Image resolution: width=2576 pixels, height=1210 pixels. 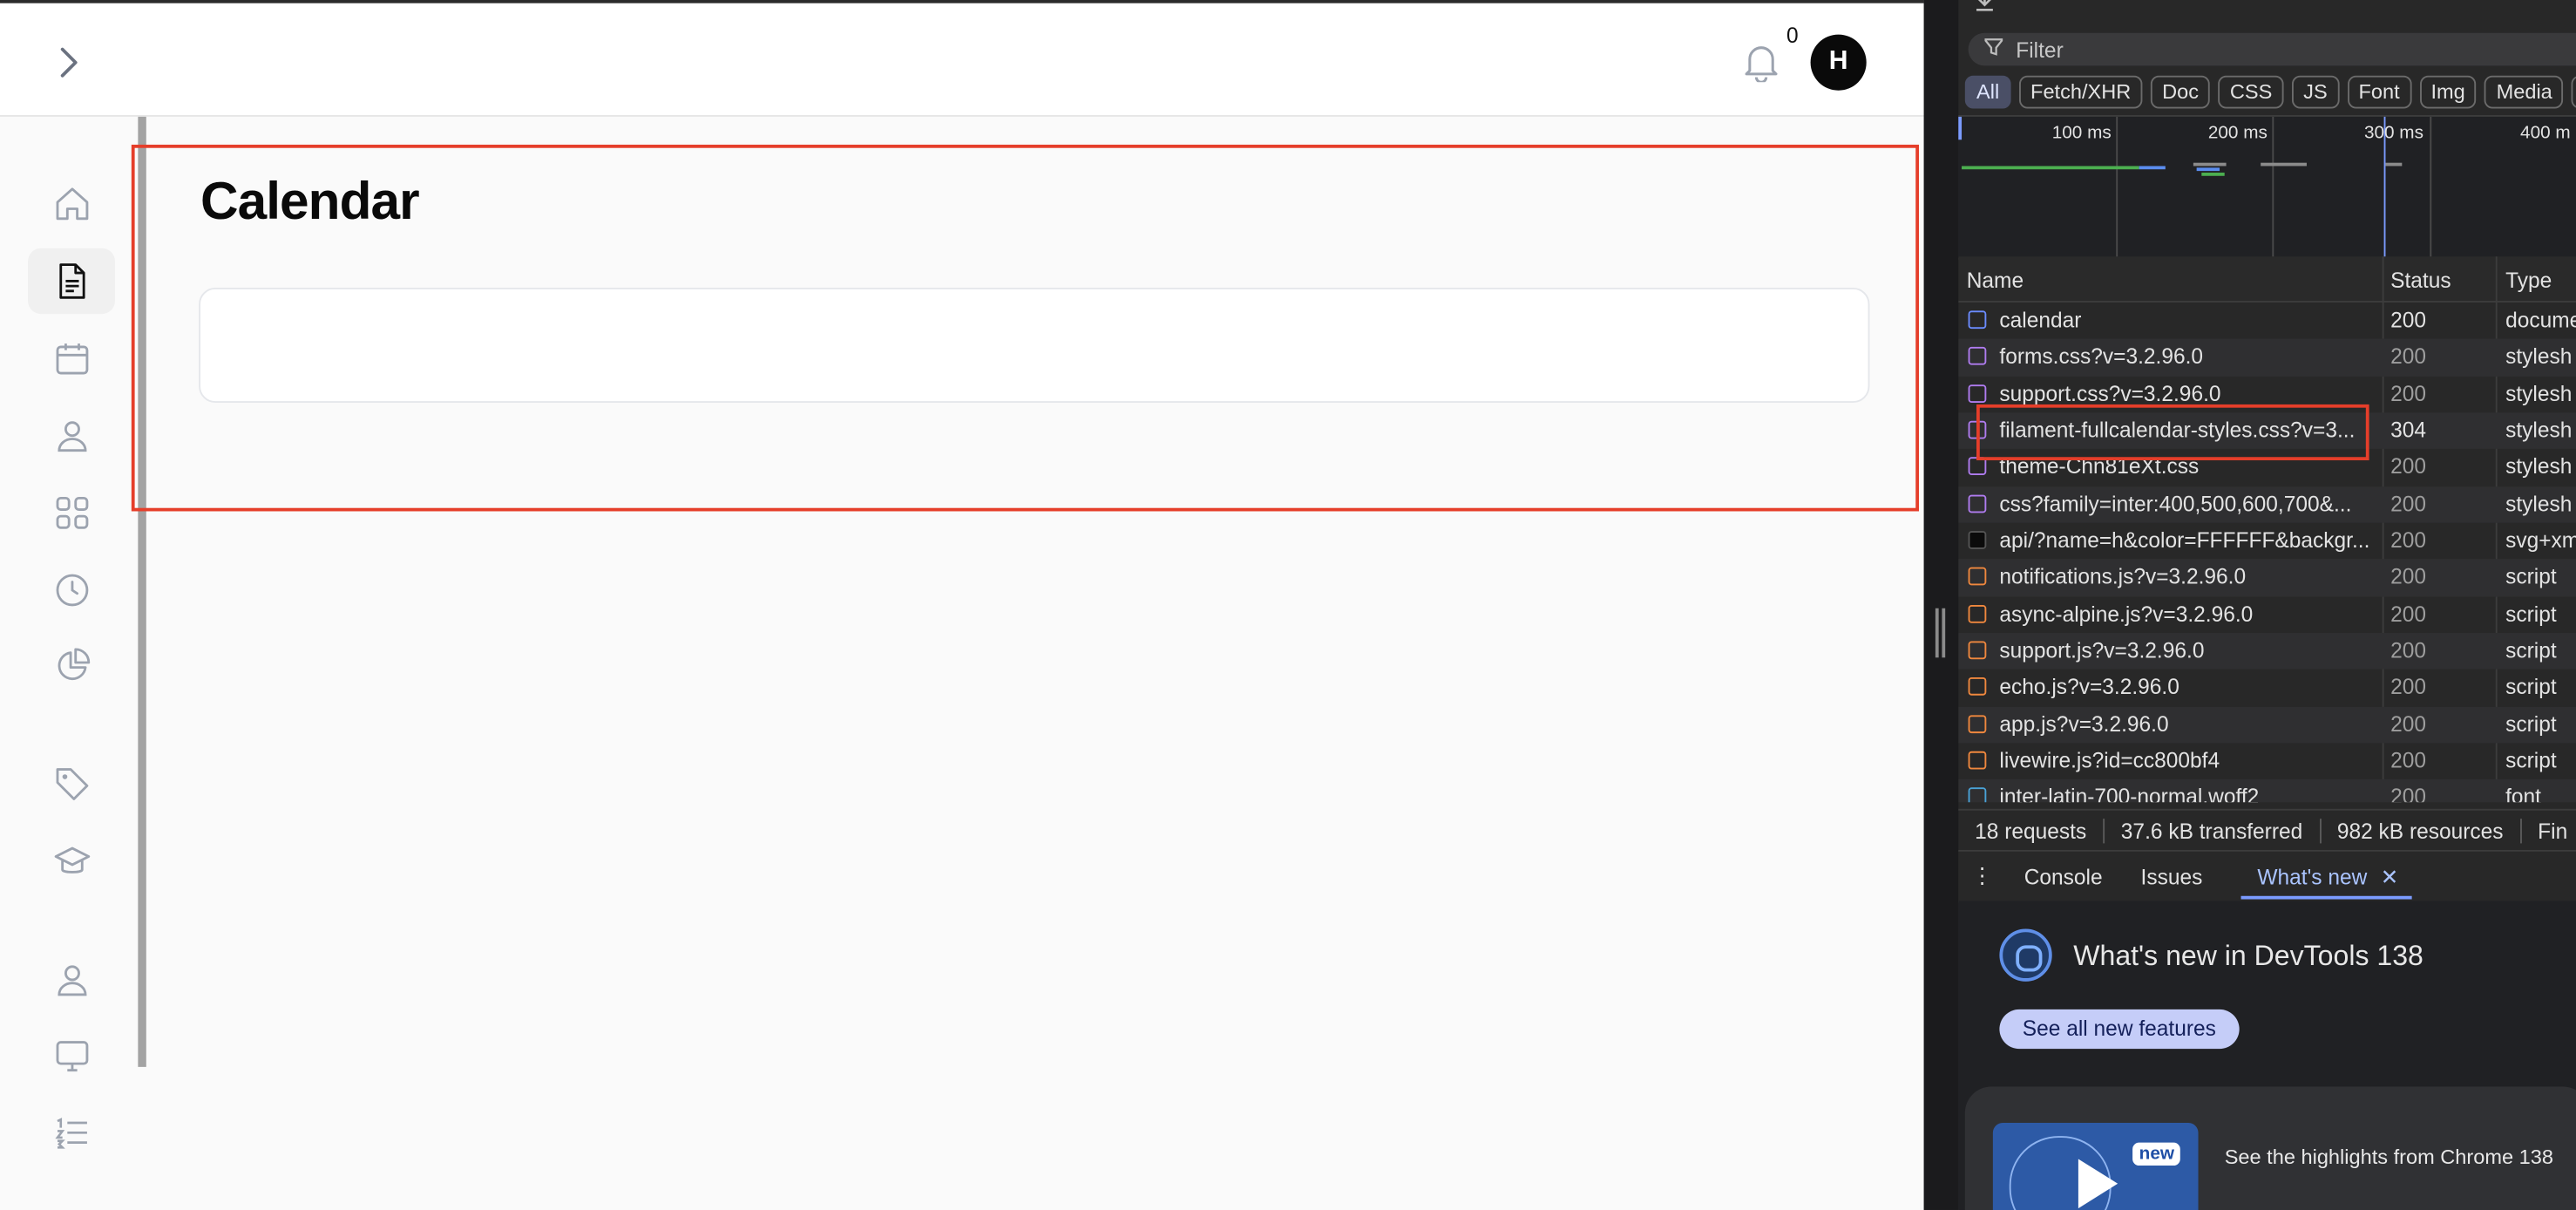 I want to click on topbar: 0 H, so click(x=962, y=60).